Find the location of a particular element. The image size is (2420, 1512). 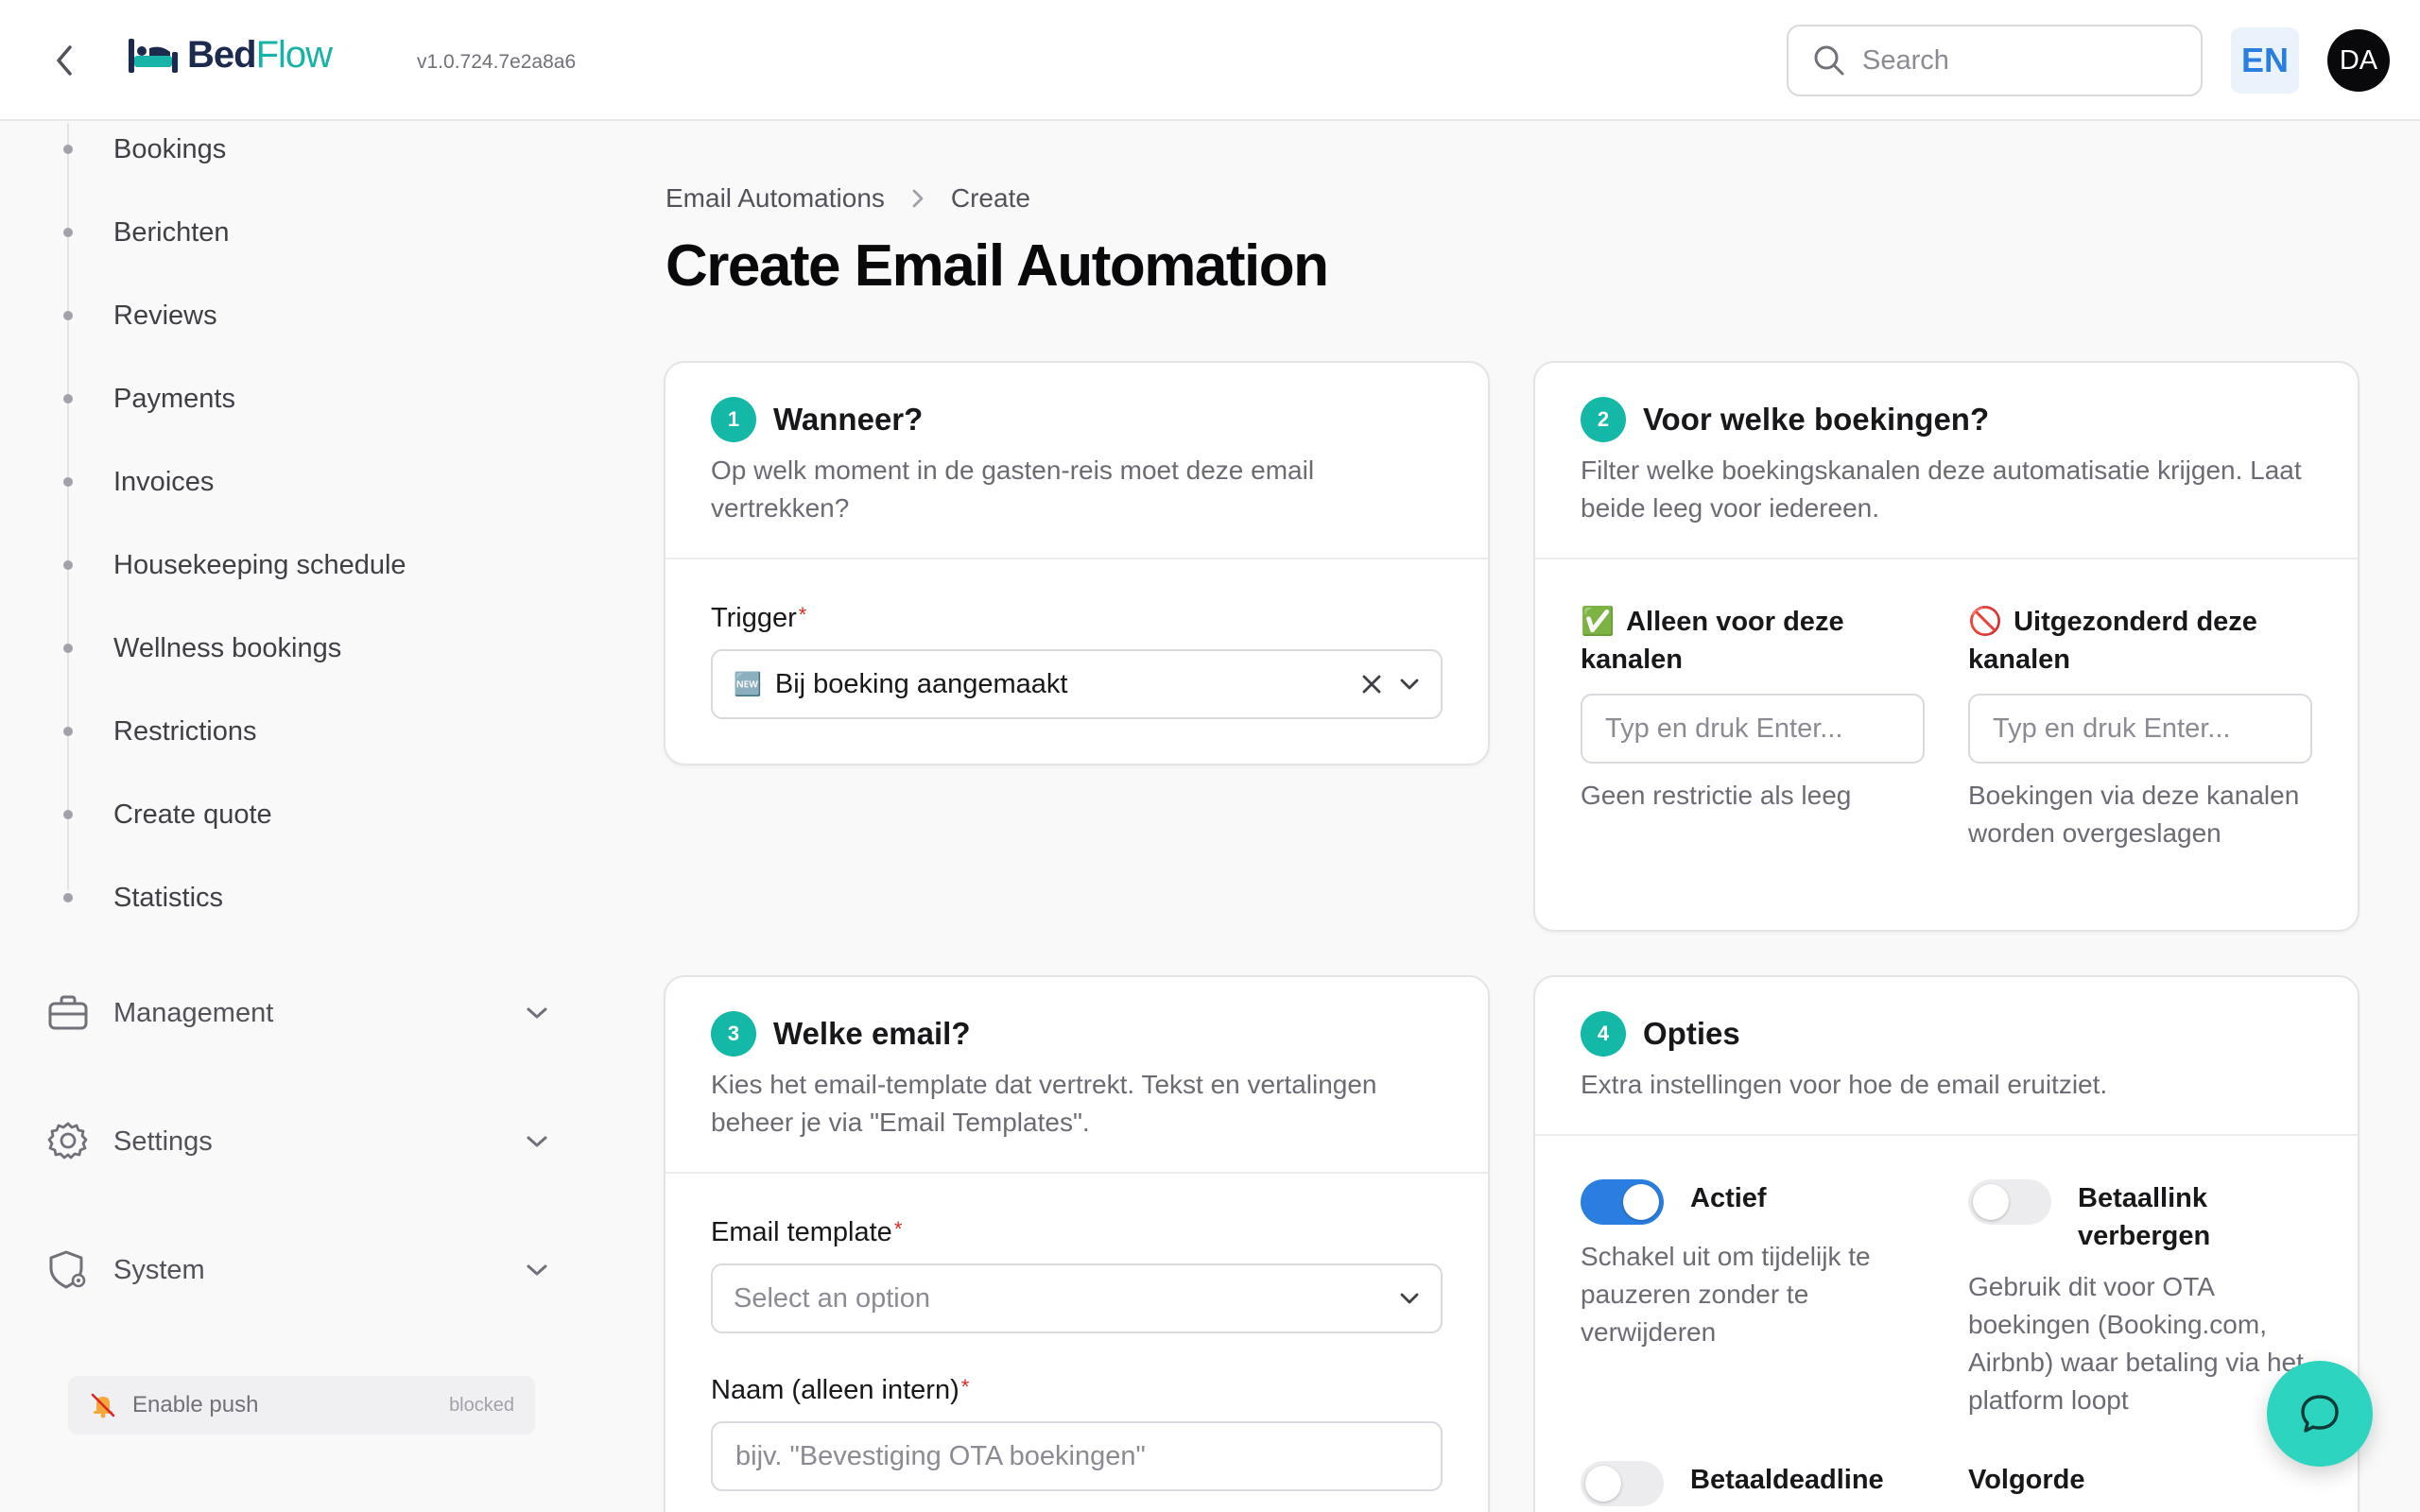

search-box is located at coordinates (1995, 60).